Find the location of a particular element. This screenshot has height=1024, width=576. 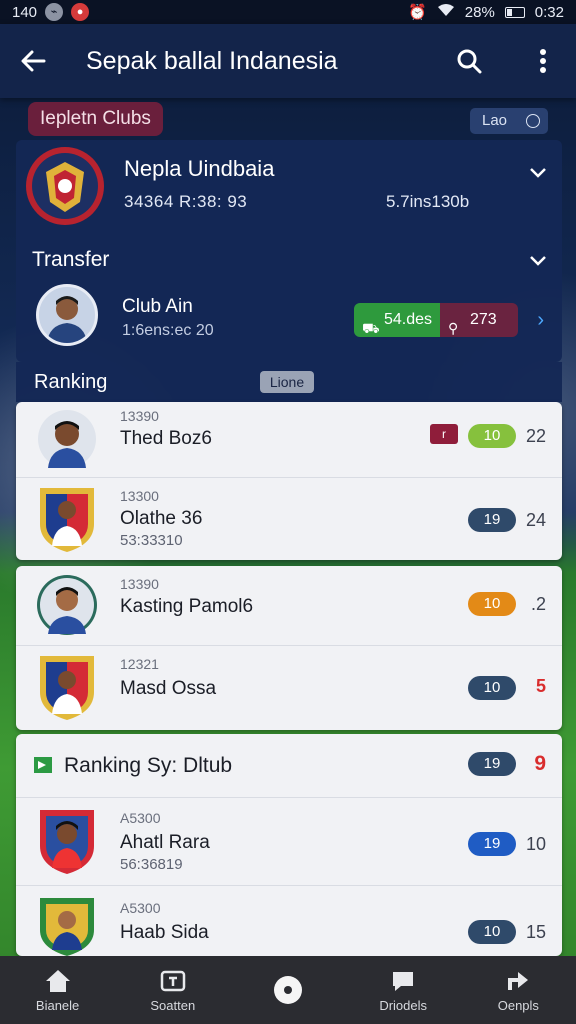

bottom-navigation: Bianele Soatten Driodels Oenpls is located at coordinates (288, 990).